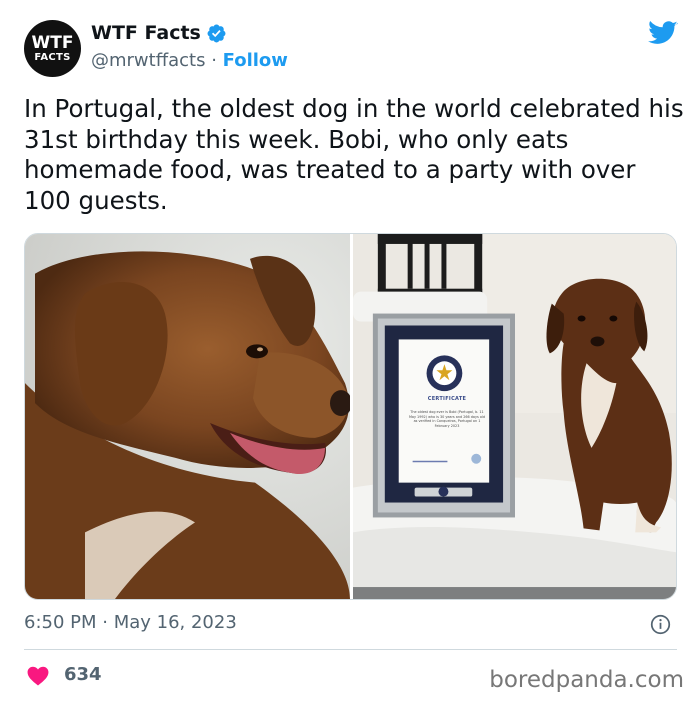 This screenshot has width=700, height=703. Describe the element at coordinates (660, 624) in the screenshot. I see `info-icon` at that location.